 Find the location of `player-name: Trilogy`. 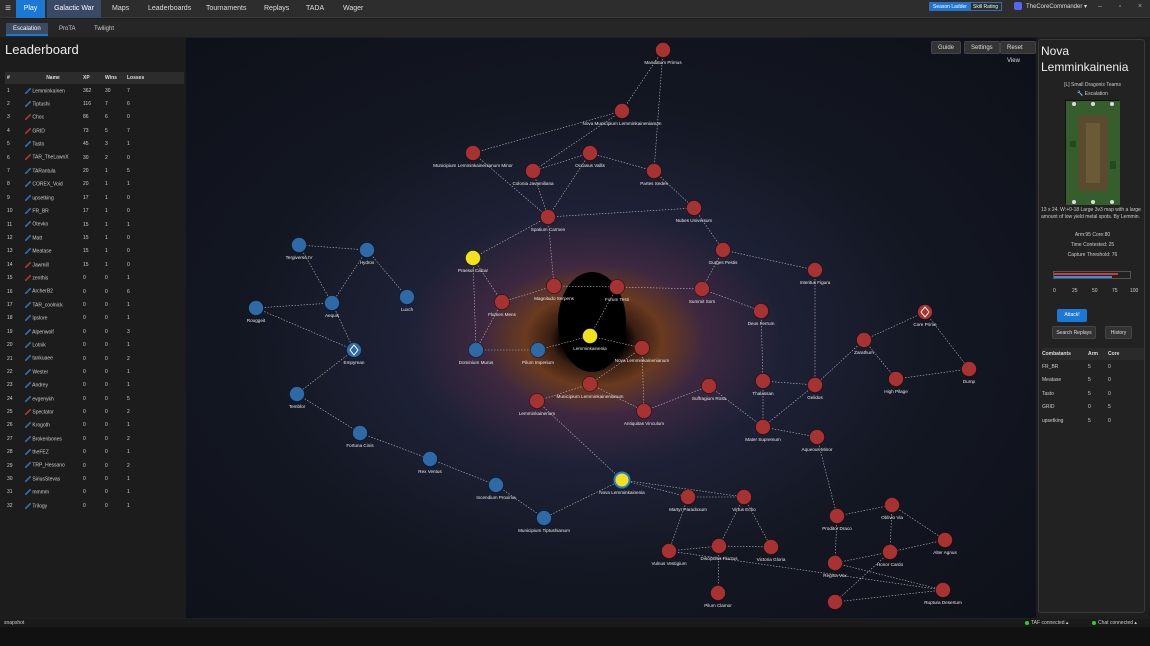

player-name: Trilogy is located at coordinates (52, 505).